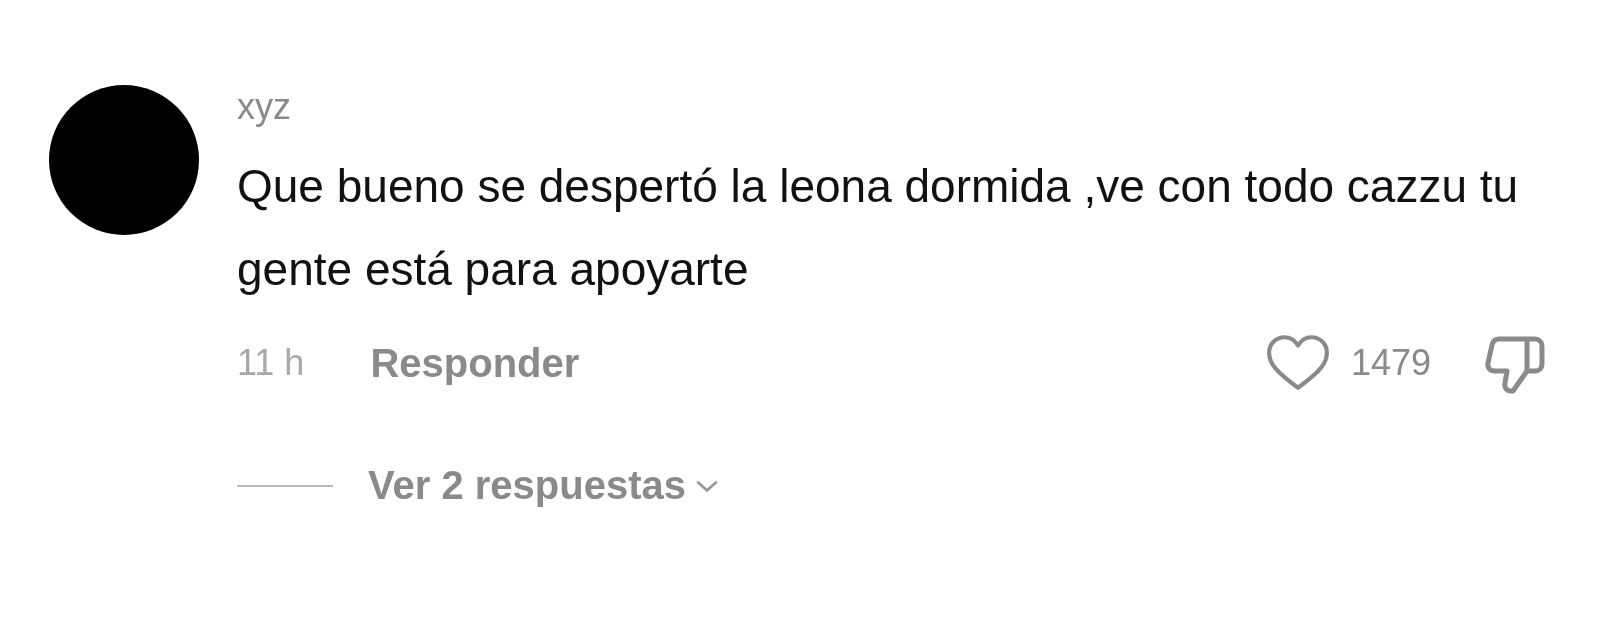  I want to click on username: xyz, so click(892, 107).